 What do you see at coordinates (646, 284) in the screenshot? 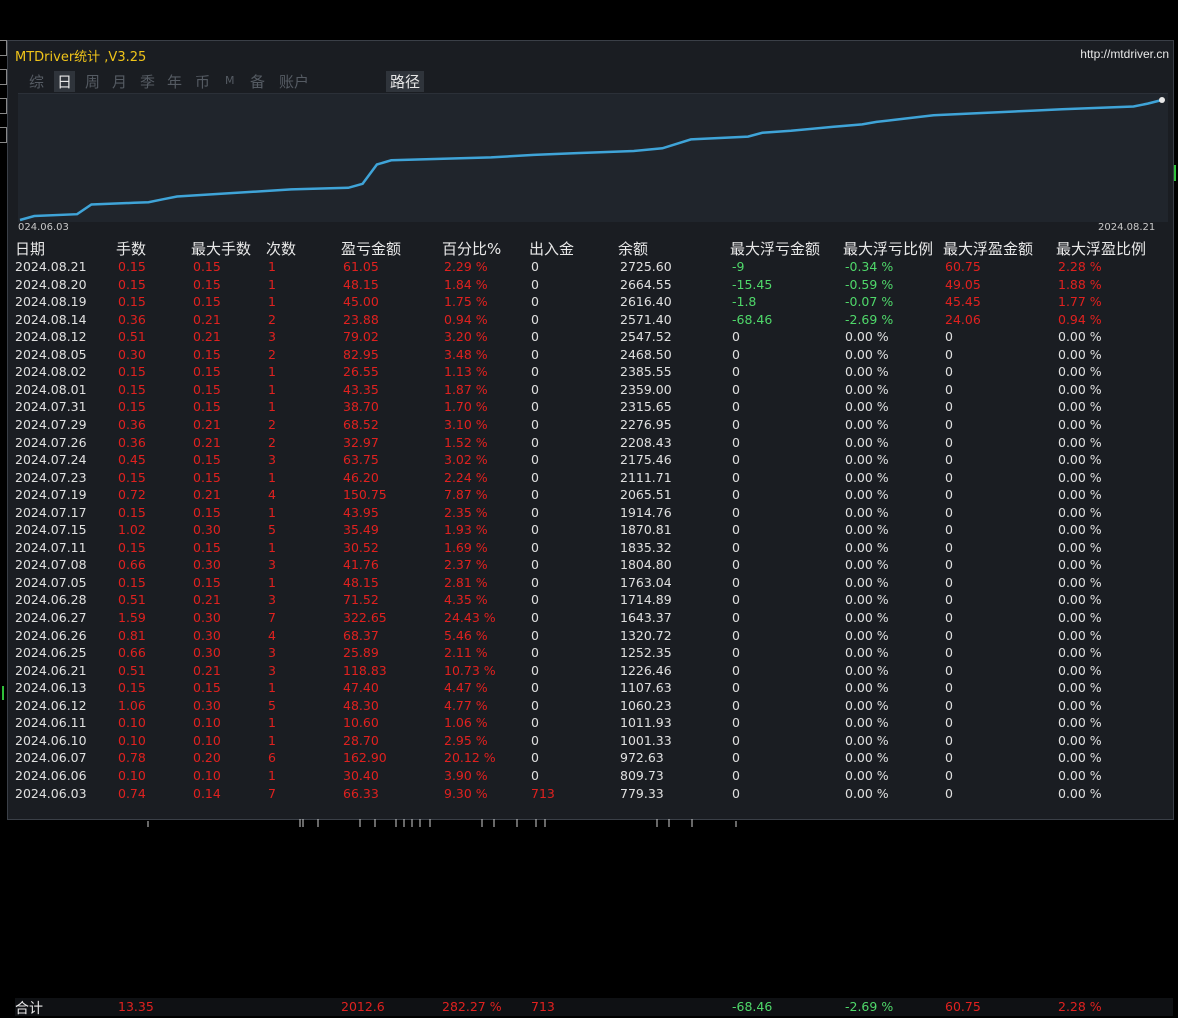
I see `cell-balance: 2664.55` at bounding box center [646, 284].